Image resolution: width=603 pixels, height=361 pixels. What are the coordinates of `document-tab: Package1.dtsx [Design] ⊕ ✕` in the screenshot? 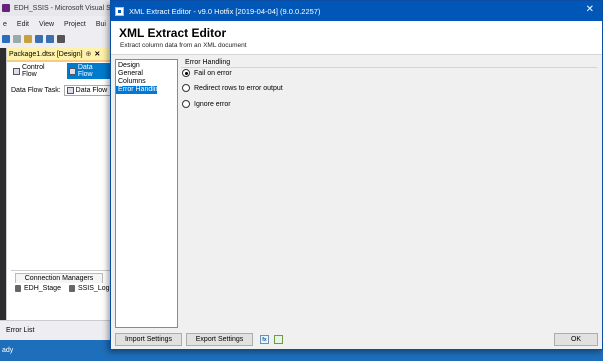 It's located at (59, 55).